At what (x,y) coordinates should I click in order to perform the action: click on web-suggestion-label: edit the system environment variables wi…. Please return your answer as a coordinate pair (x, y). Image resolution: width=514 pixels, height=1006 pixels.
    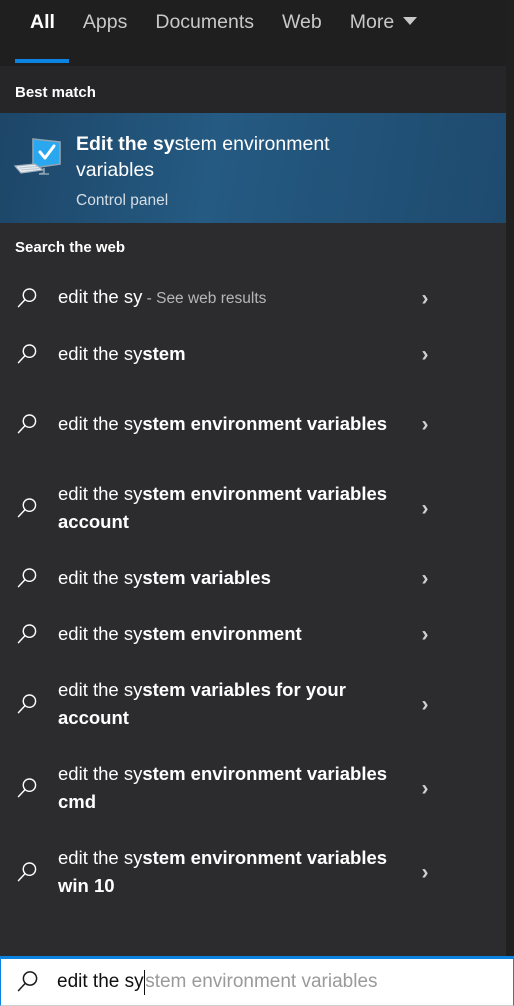
    Looking at the image, I should click on (233, 872).